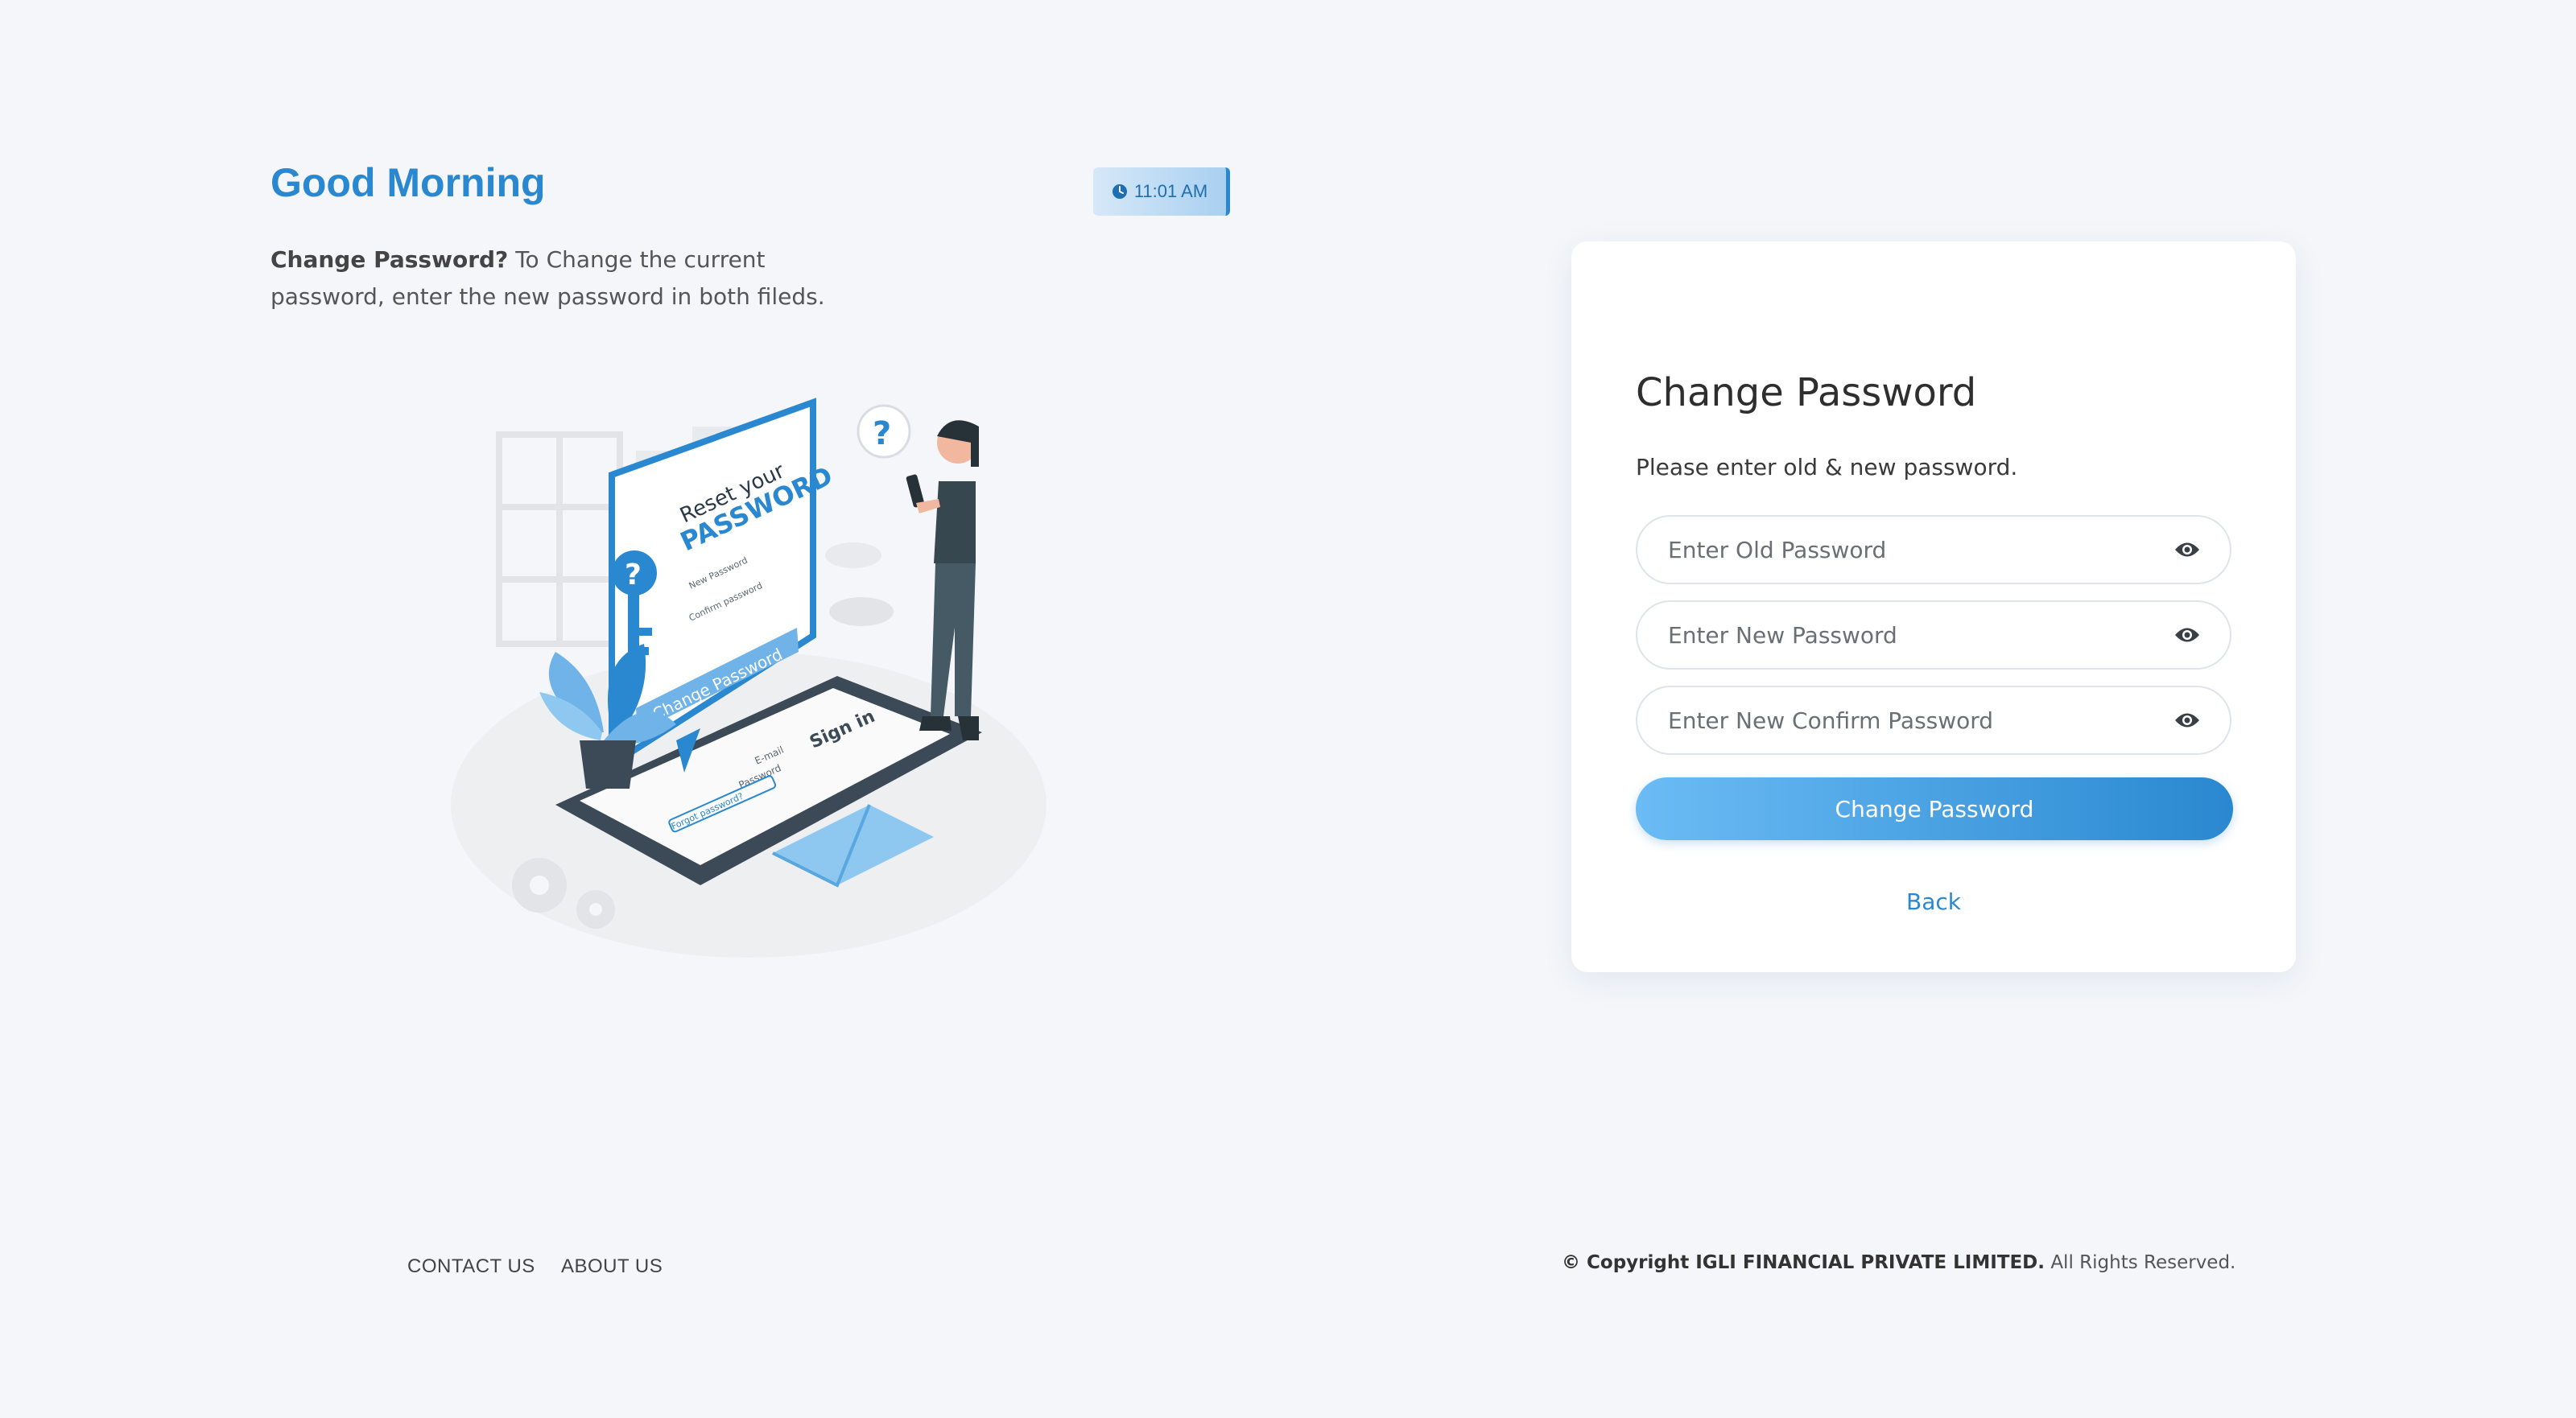  I want to click on copyright-rights: All Rights Reserved., so click(2140, 1262).